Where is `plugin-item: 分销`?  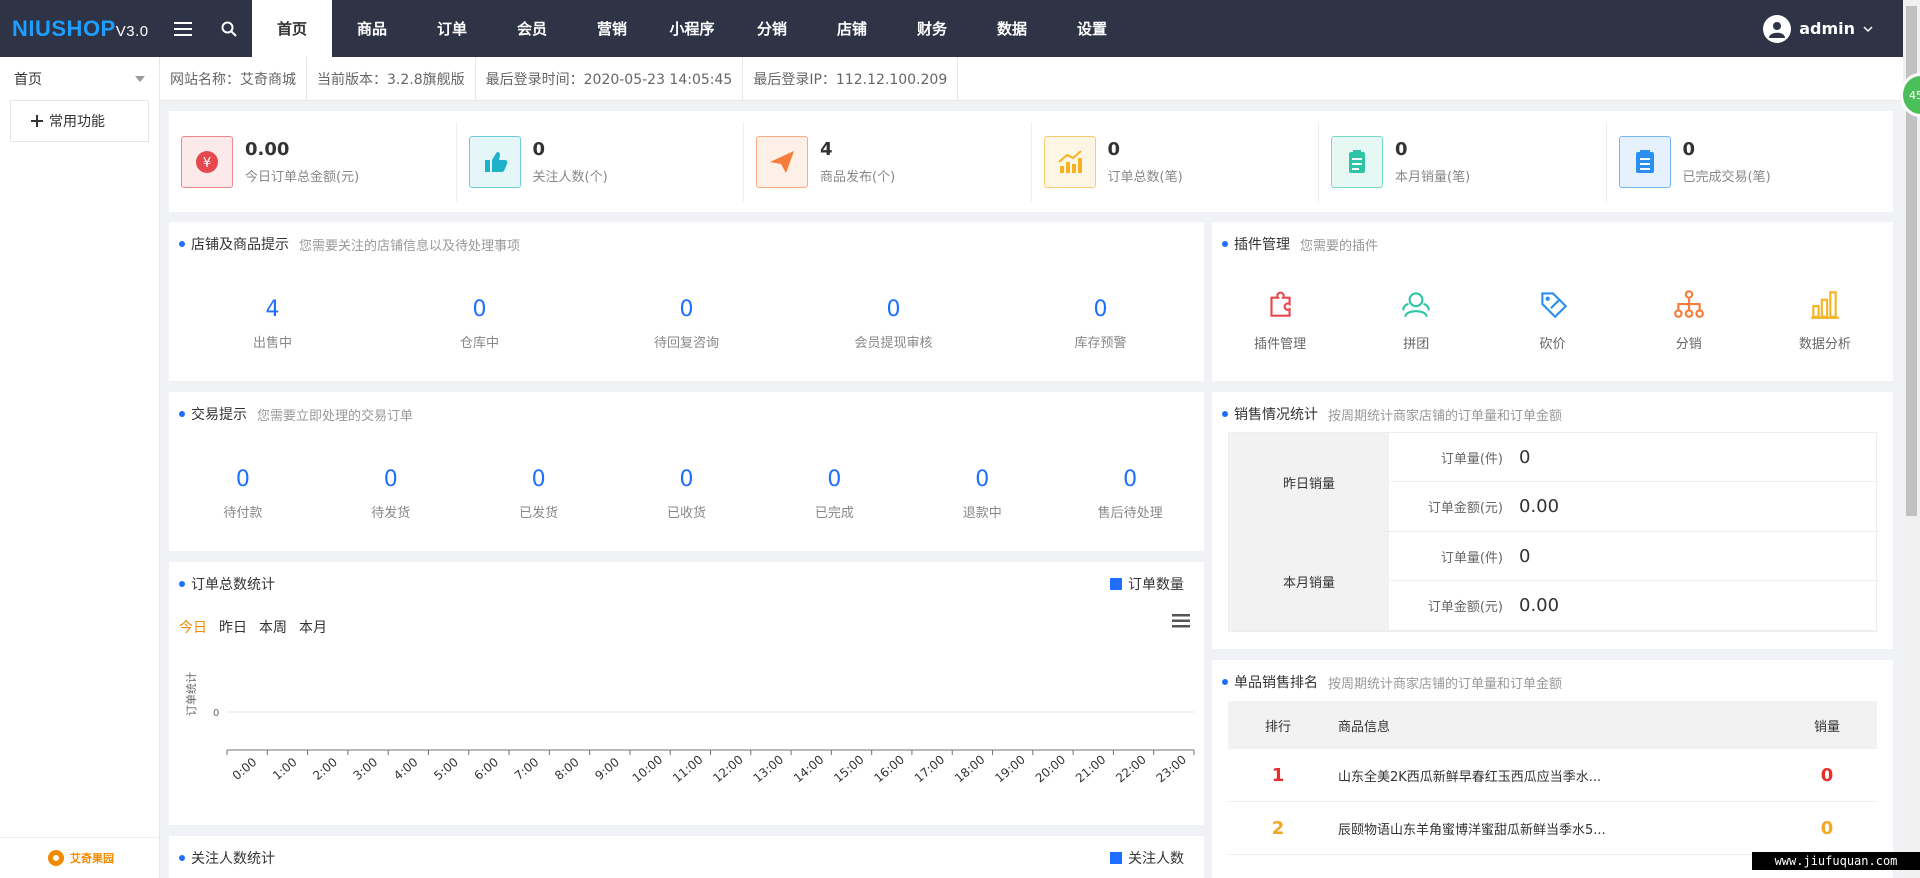
plugin-item: 分销 is located at coordinates (1689, 319).